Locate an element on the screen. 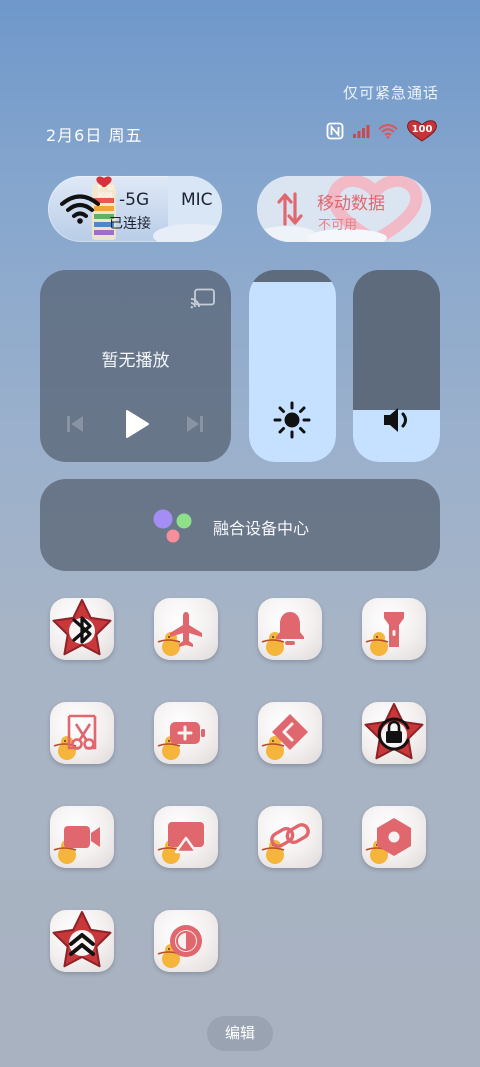 Image resolution: width=480 pixels, height=1067 pixels. date-text: 2月6日 周五 is located at coordinates (94, 135).